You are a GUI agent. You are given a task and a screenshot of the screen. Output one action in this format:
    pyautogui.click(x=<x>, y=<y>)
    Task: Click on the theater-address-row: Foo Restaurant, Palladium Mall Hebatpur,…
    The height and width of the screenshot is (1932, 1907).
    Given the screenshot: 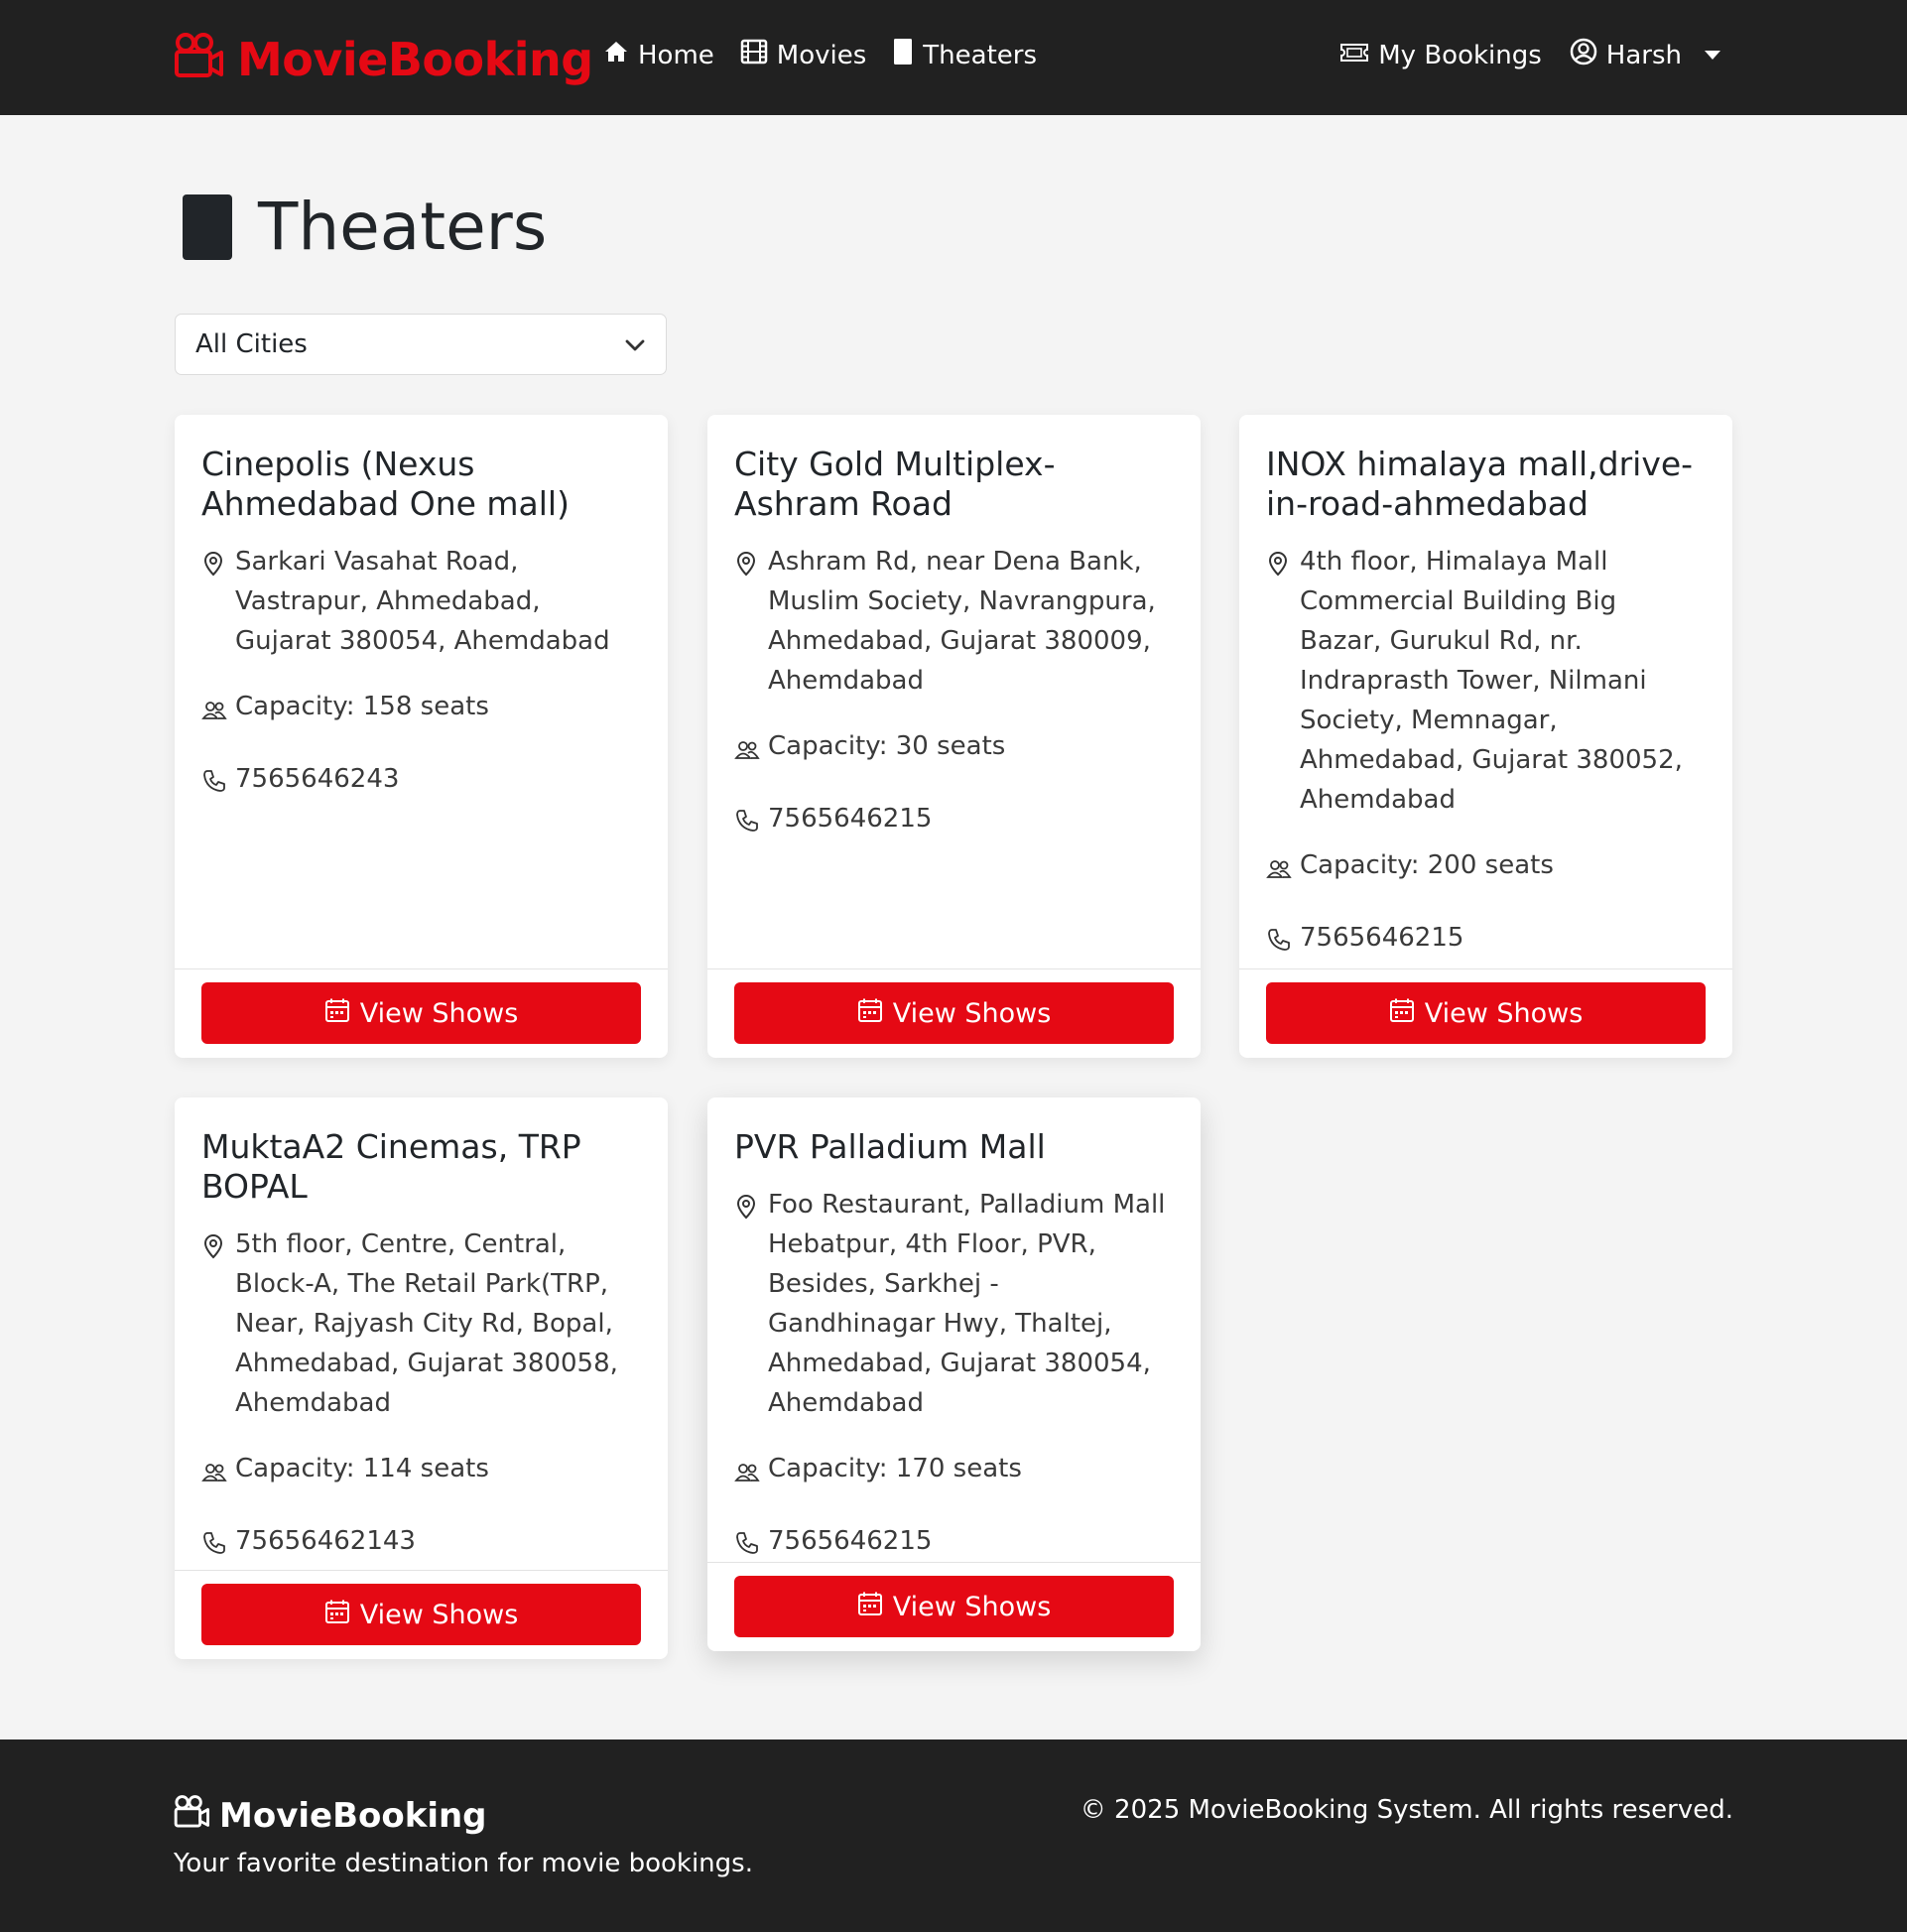 What is the action you would take?
    pyautogui.click(x=954, y=1304)
    